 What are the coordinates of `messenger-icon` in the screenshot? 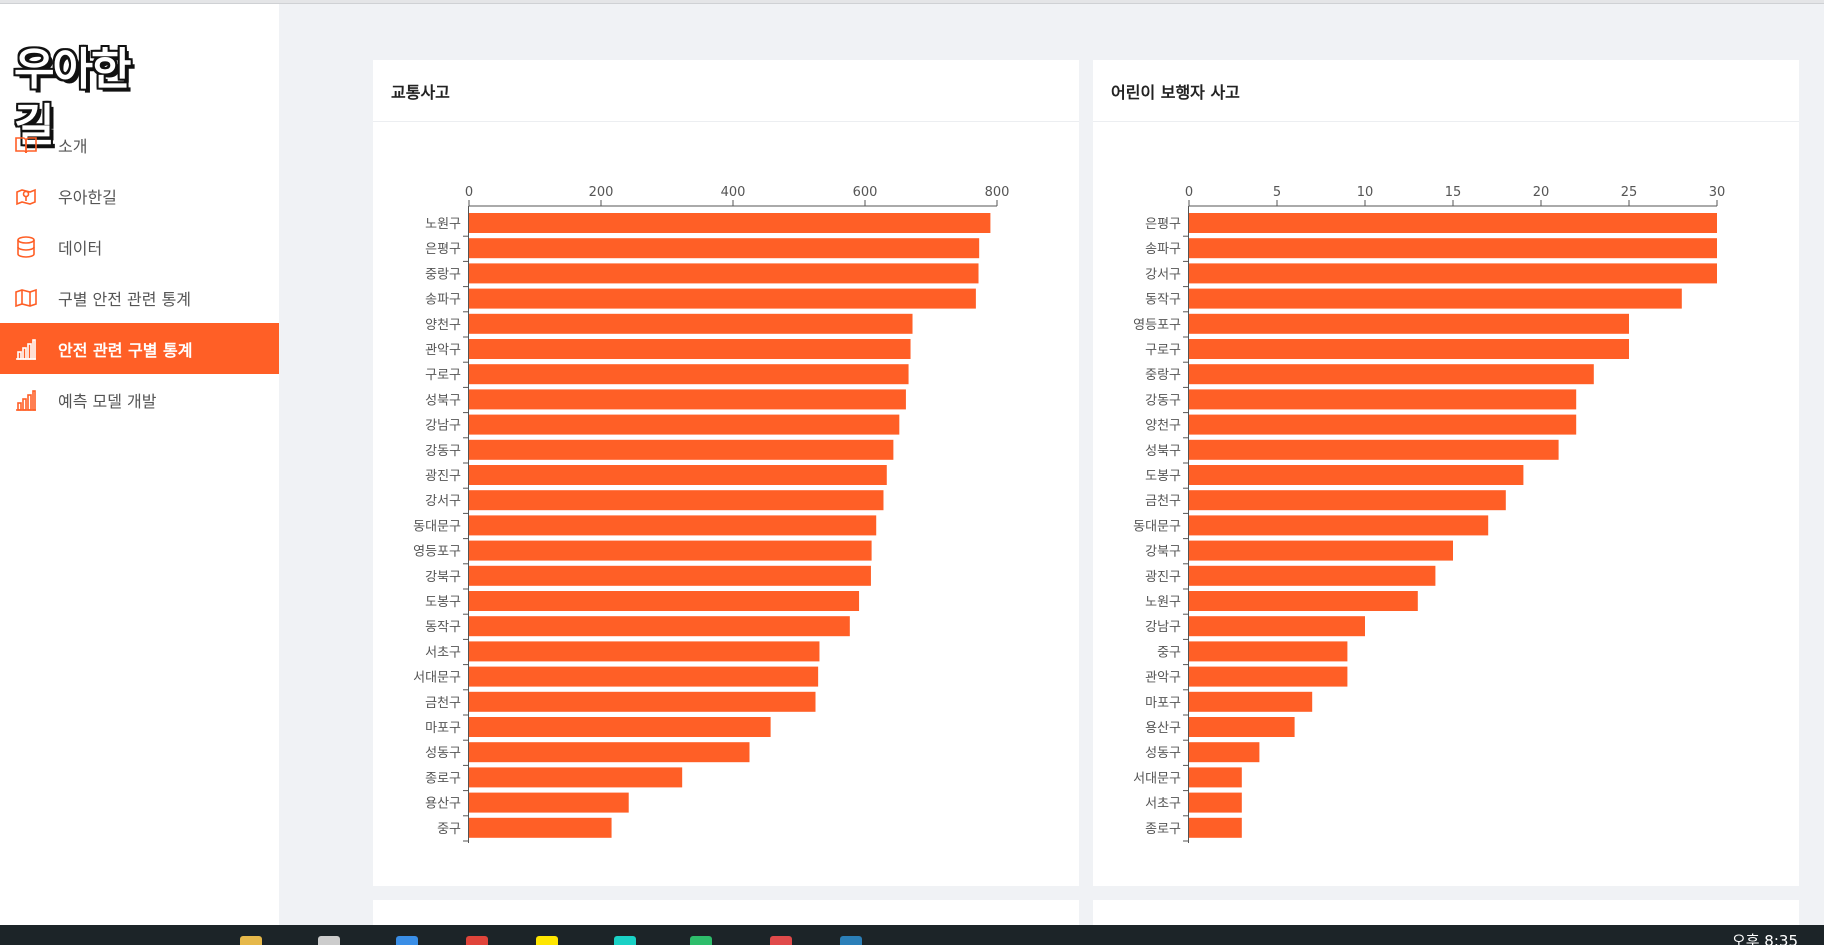 It's located at (547, 940).